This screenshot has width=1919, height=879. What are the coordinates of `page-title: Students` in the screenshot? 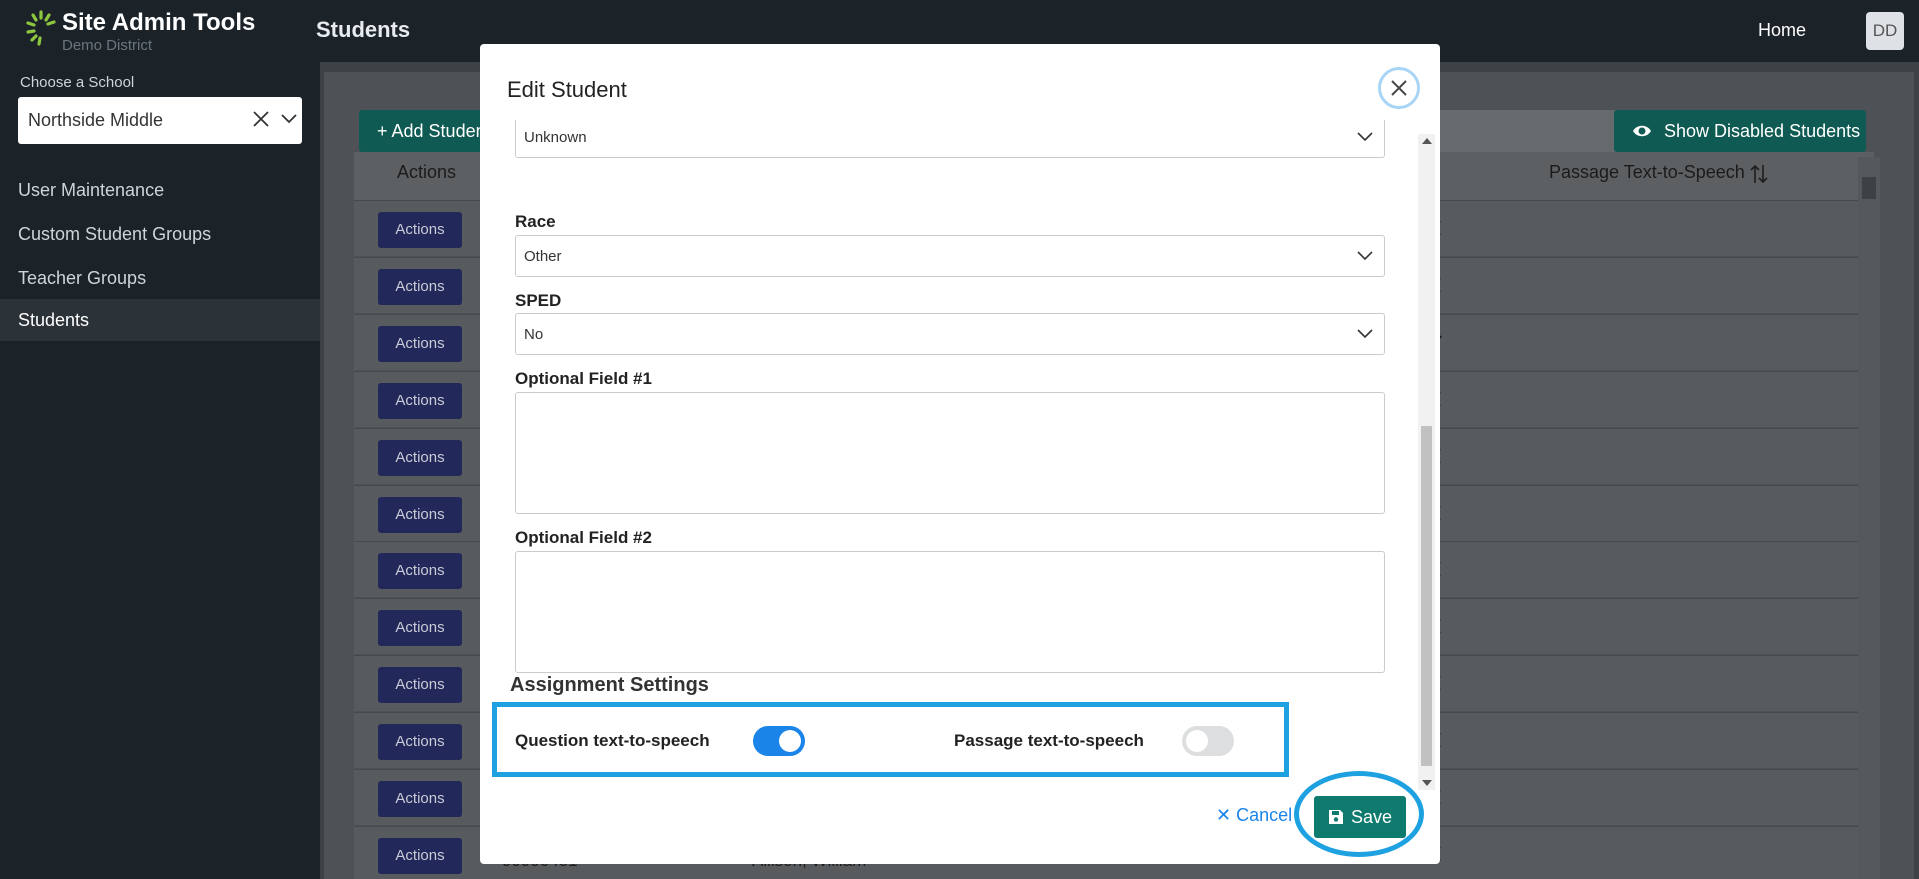 It's located at (363, 29).